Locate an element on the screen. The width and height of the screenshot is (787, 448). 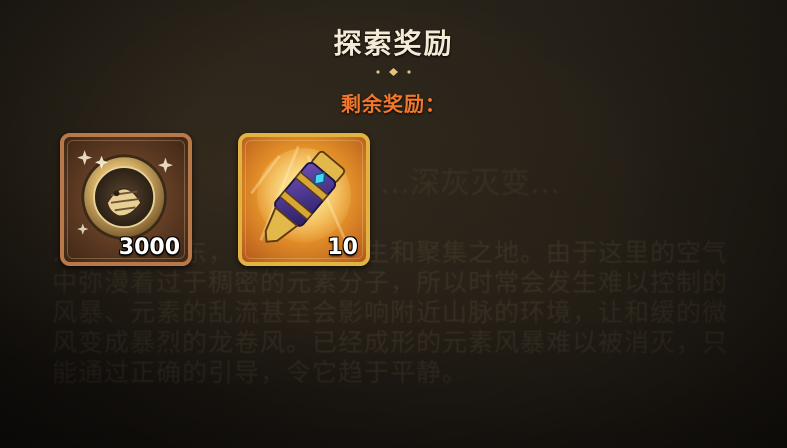
reward-list: 3000 10 is located at coordinates (215, 199).